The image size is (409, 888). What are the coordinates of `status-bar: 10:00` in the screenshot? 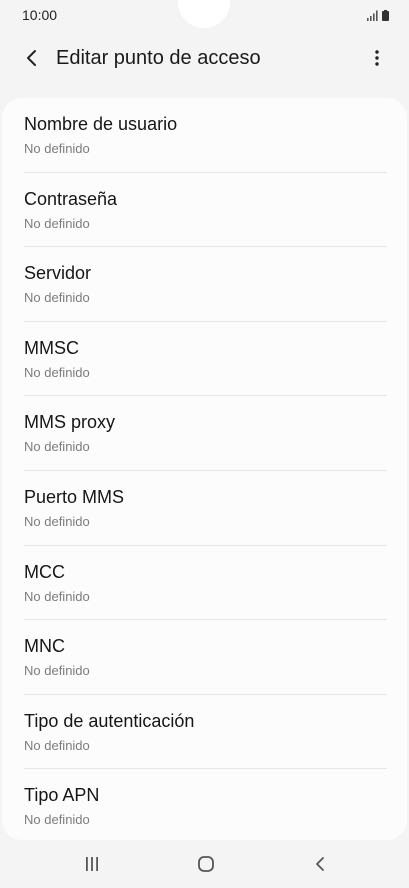 It's located at (204, 15).